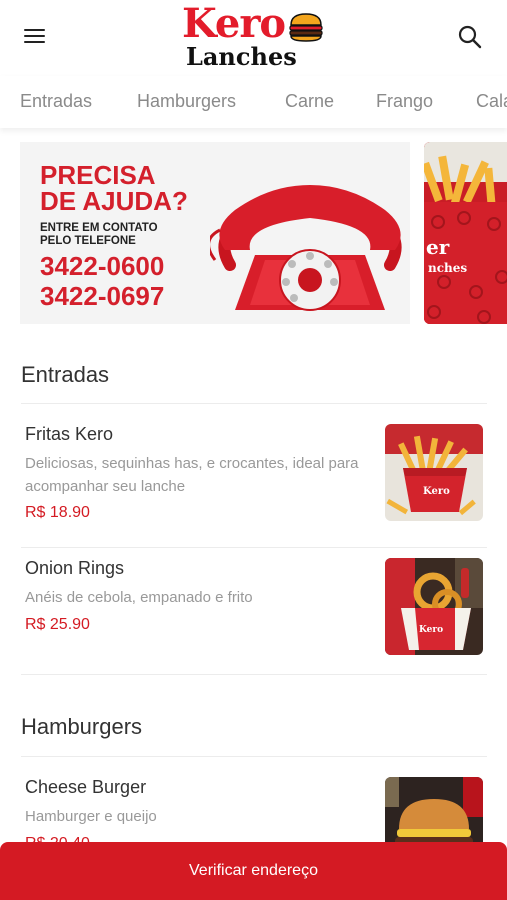  Describe the element at coordinates (139, 597) in the screenshot. I see `item-description: Anéis de cebola, empanado e frito` at that location.